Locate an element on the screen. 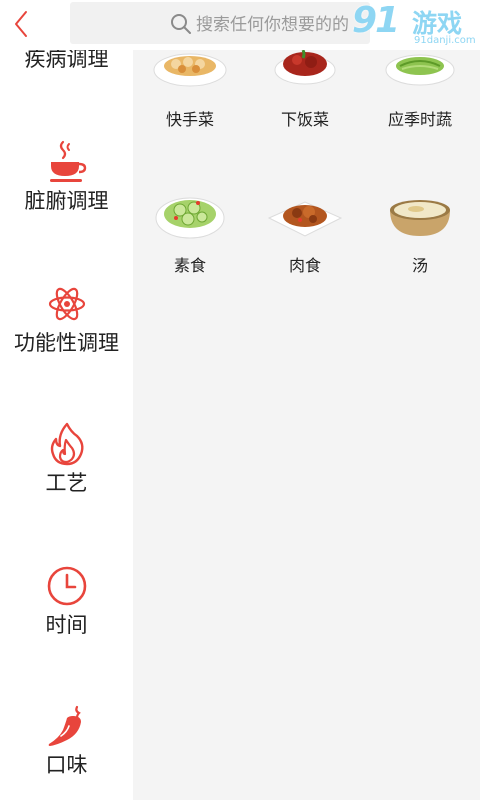 This screenshot has height=800, width=480. sidebar-item-craft: 工艺 is located at coordinates (66, 459).